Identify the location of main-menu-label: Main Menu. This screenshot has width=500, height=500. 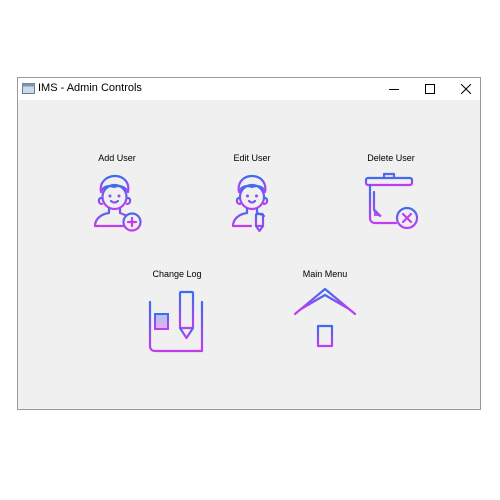
(325, 274).